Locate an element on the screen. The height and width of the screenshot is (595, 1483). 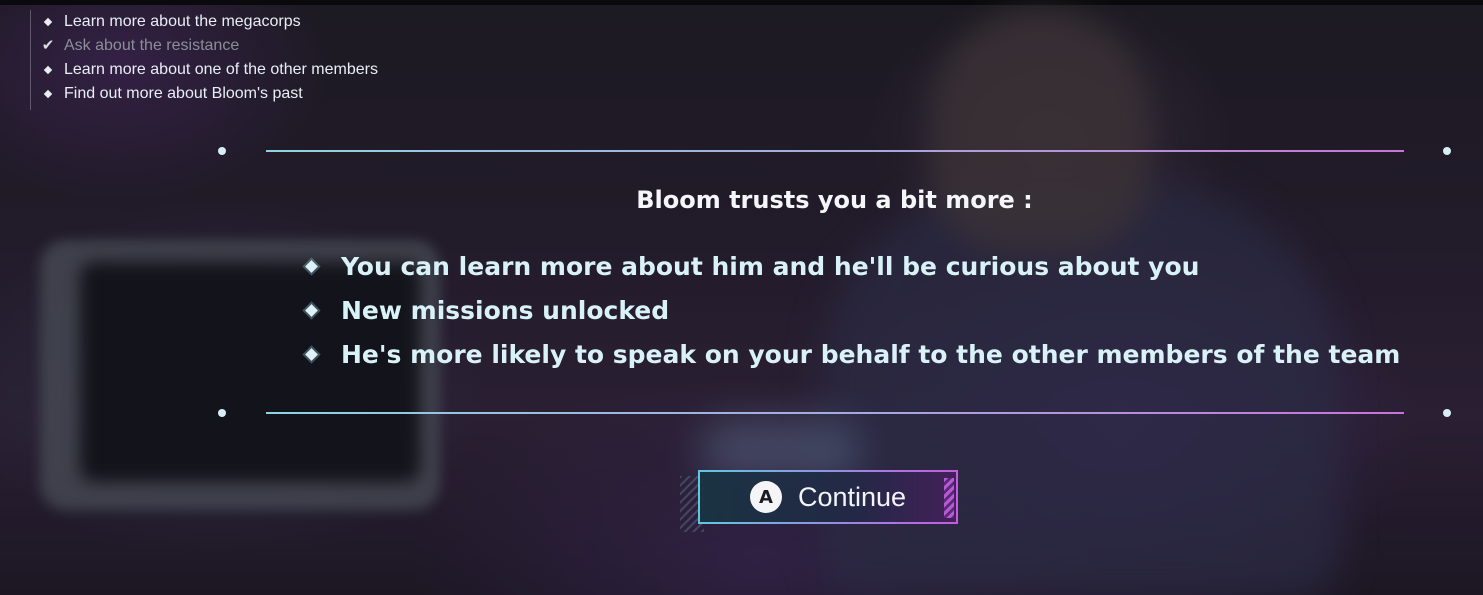
objective-label: Learn more about the megacorps is located at coordinates (182, 21).